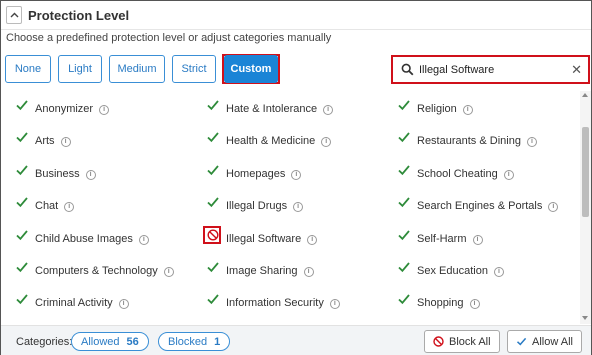 The width and height of the screenshot is (592, 355). Describe the element at coordinates (488, 237) in the screenshot. I see `category-row: Self-Harm i` at that location.